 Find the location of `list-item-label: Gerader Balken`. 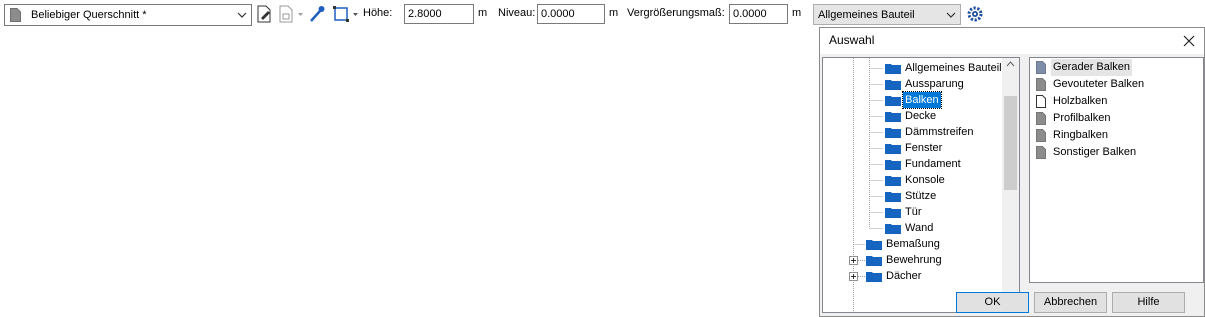

list-item-label: Gerader Balken is located at coordinates (1092, 67).